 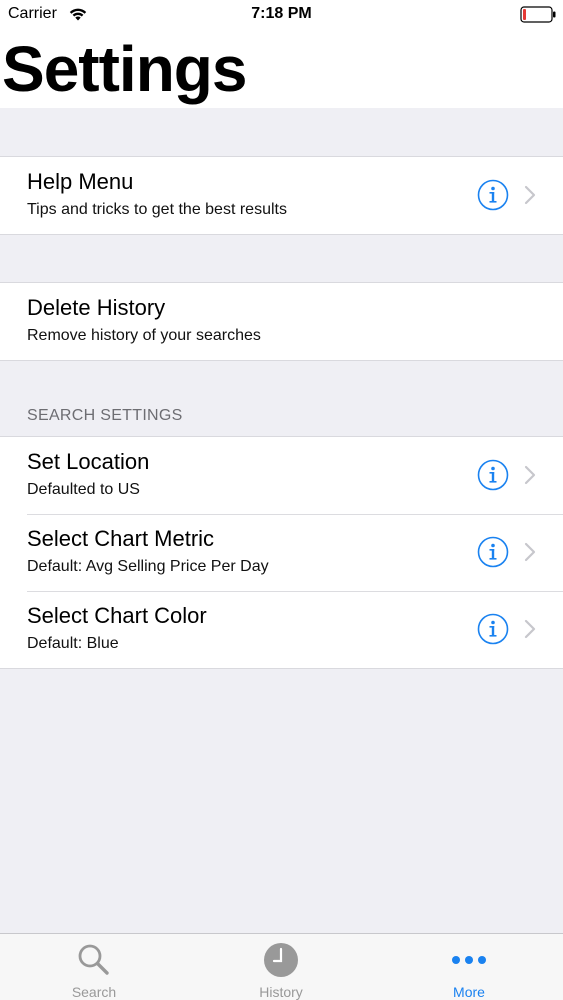 I want to click on tab-search: Search, so click(x=94, y=967).